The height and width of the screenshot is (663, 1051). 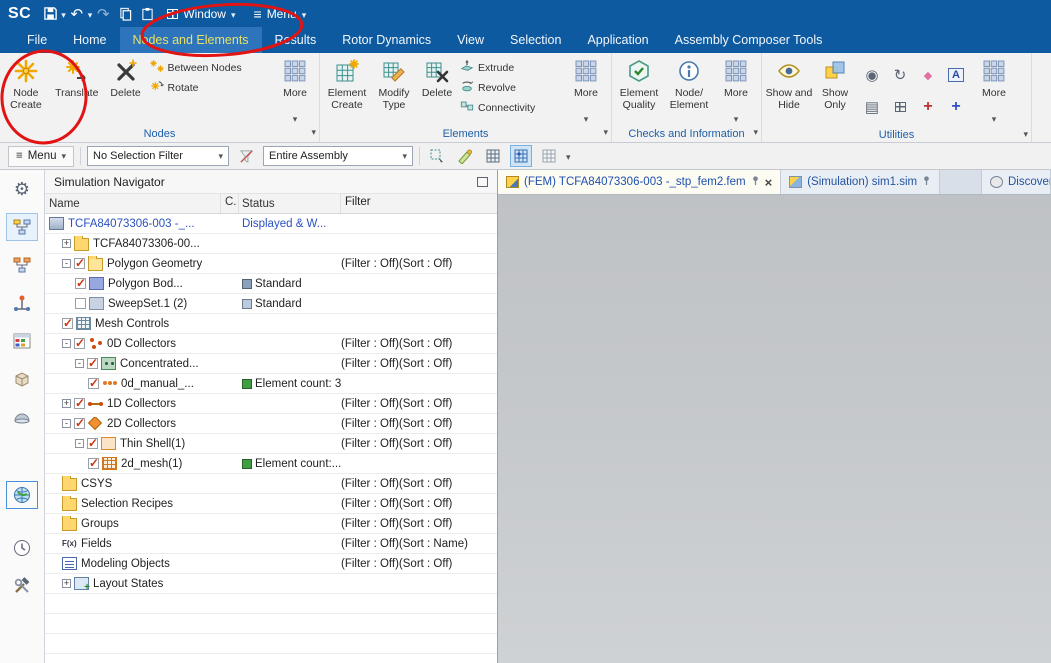 What do you see at coordinates (511, 107) in the screenshot?
I see `connectivity-button: Connectivity` at bounding box center [511, 107].